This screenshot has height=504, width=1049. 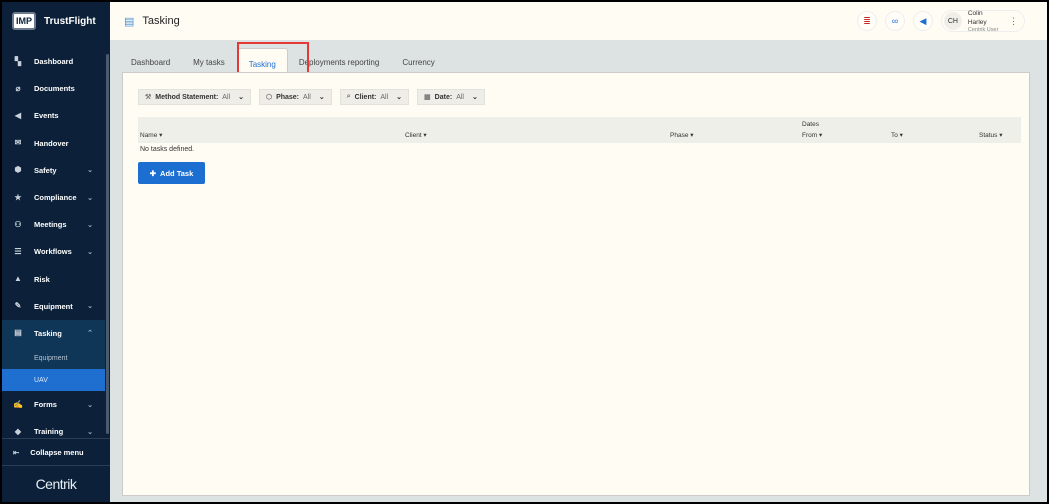 What do you see at coordinates (682, 135) in the screenshot?
I see `col-phase: Phase ▾` at bounding box center [682, 135].